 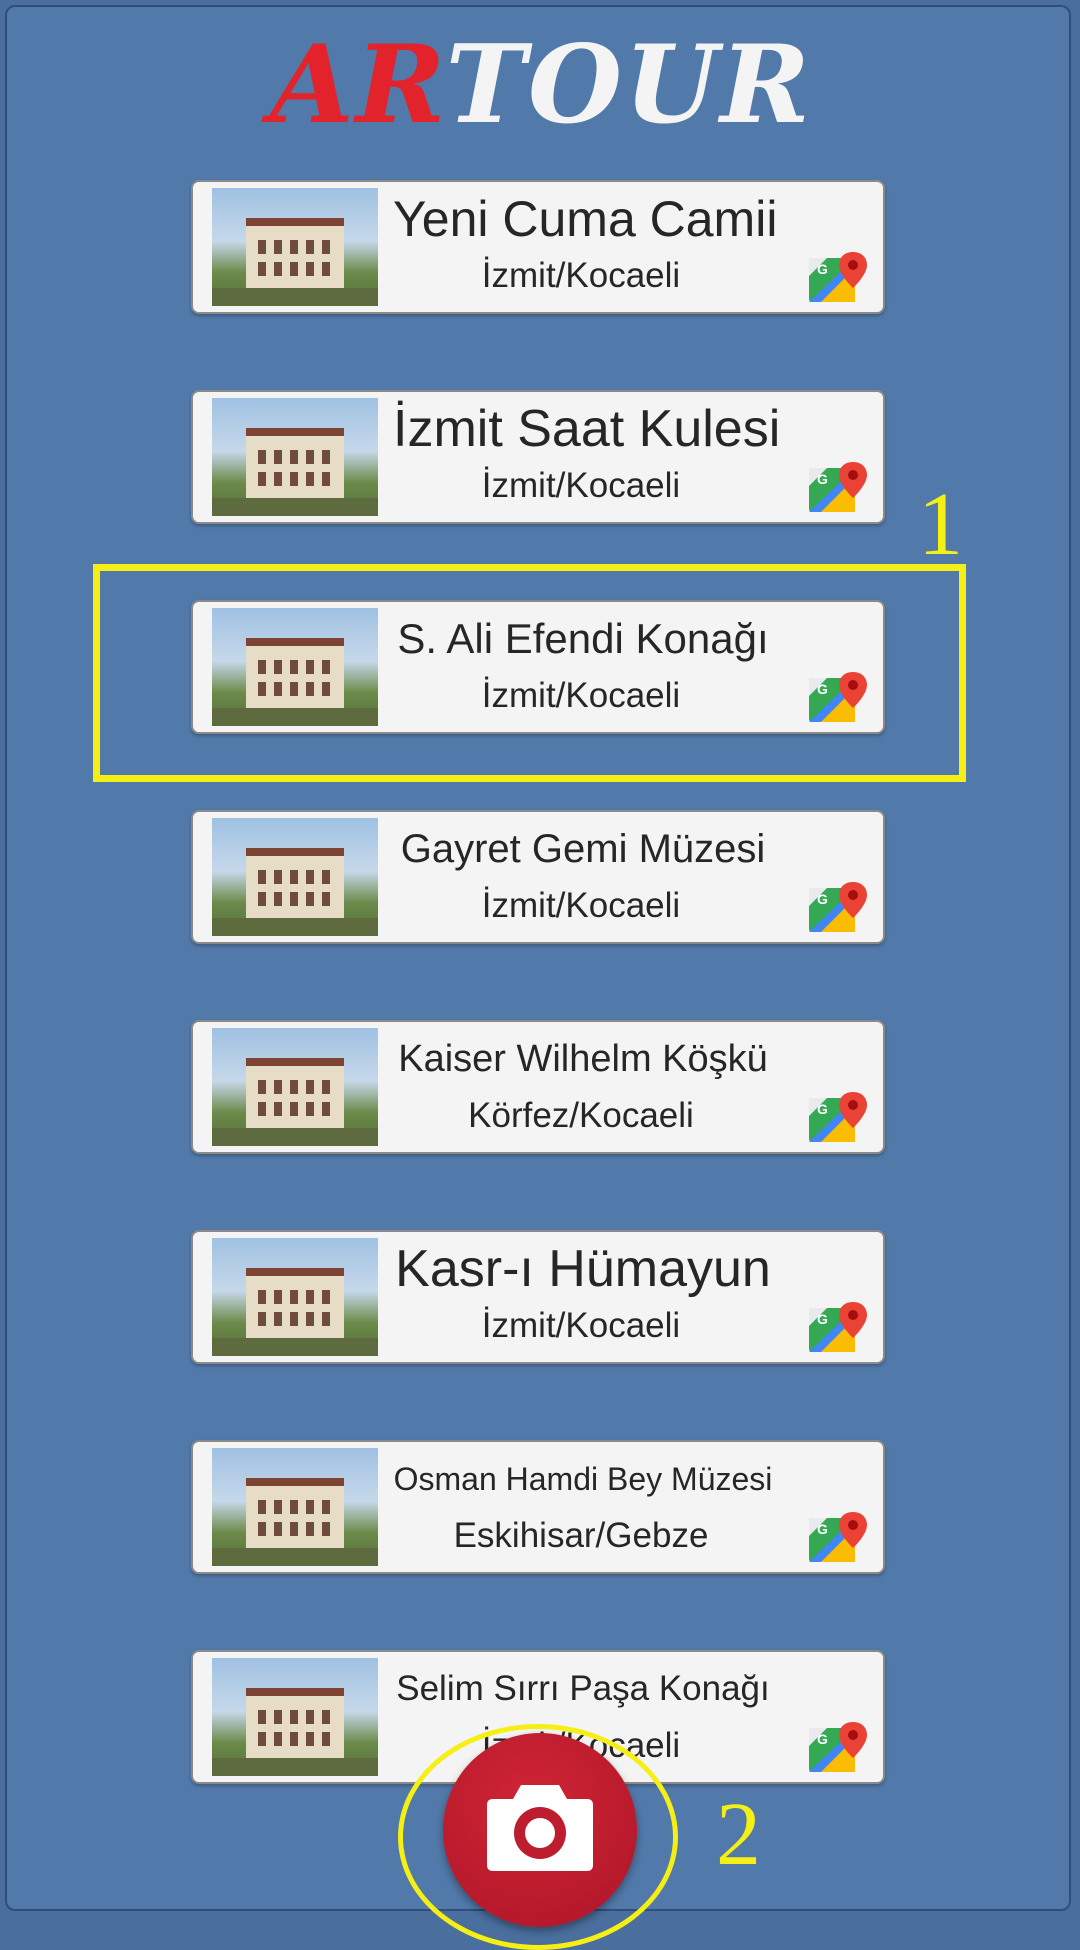 What do you see at coordinates (583, 1059) in the screenshot?
I see `place-title: Kaiser Wilhelm Köşkü` at bounding box center [583, 1059].